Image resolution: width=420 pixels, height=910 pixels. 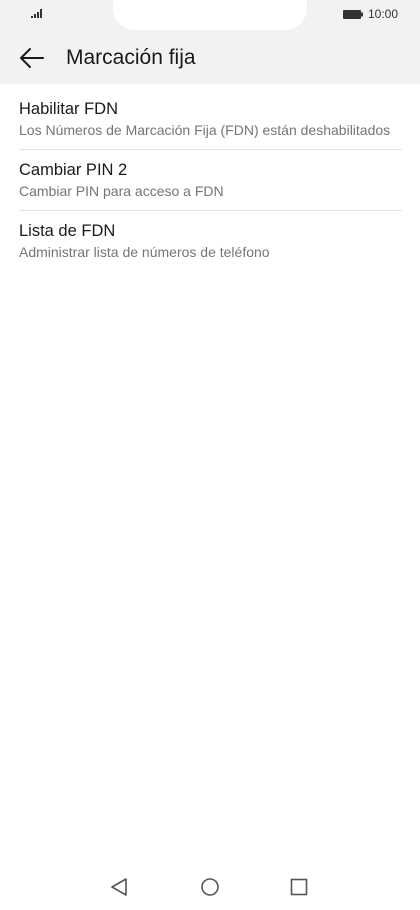 I want to click on circle-home-icon, so click(x=210, y=887).